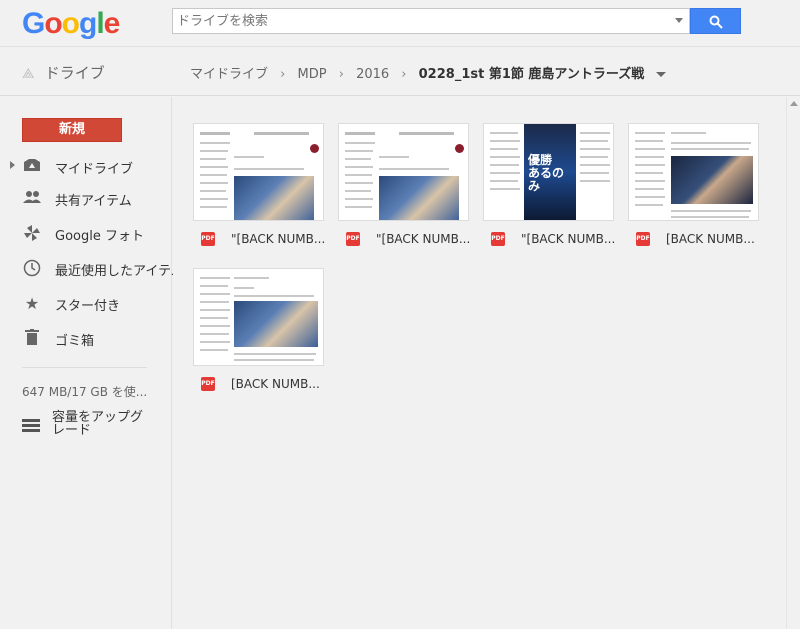  What do you see at coordinates (119, 271) in the screenshot?
I see `sidebar-item-label: 最近使用したアイテム` at bounding box center [119, 271].